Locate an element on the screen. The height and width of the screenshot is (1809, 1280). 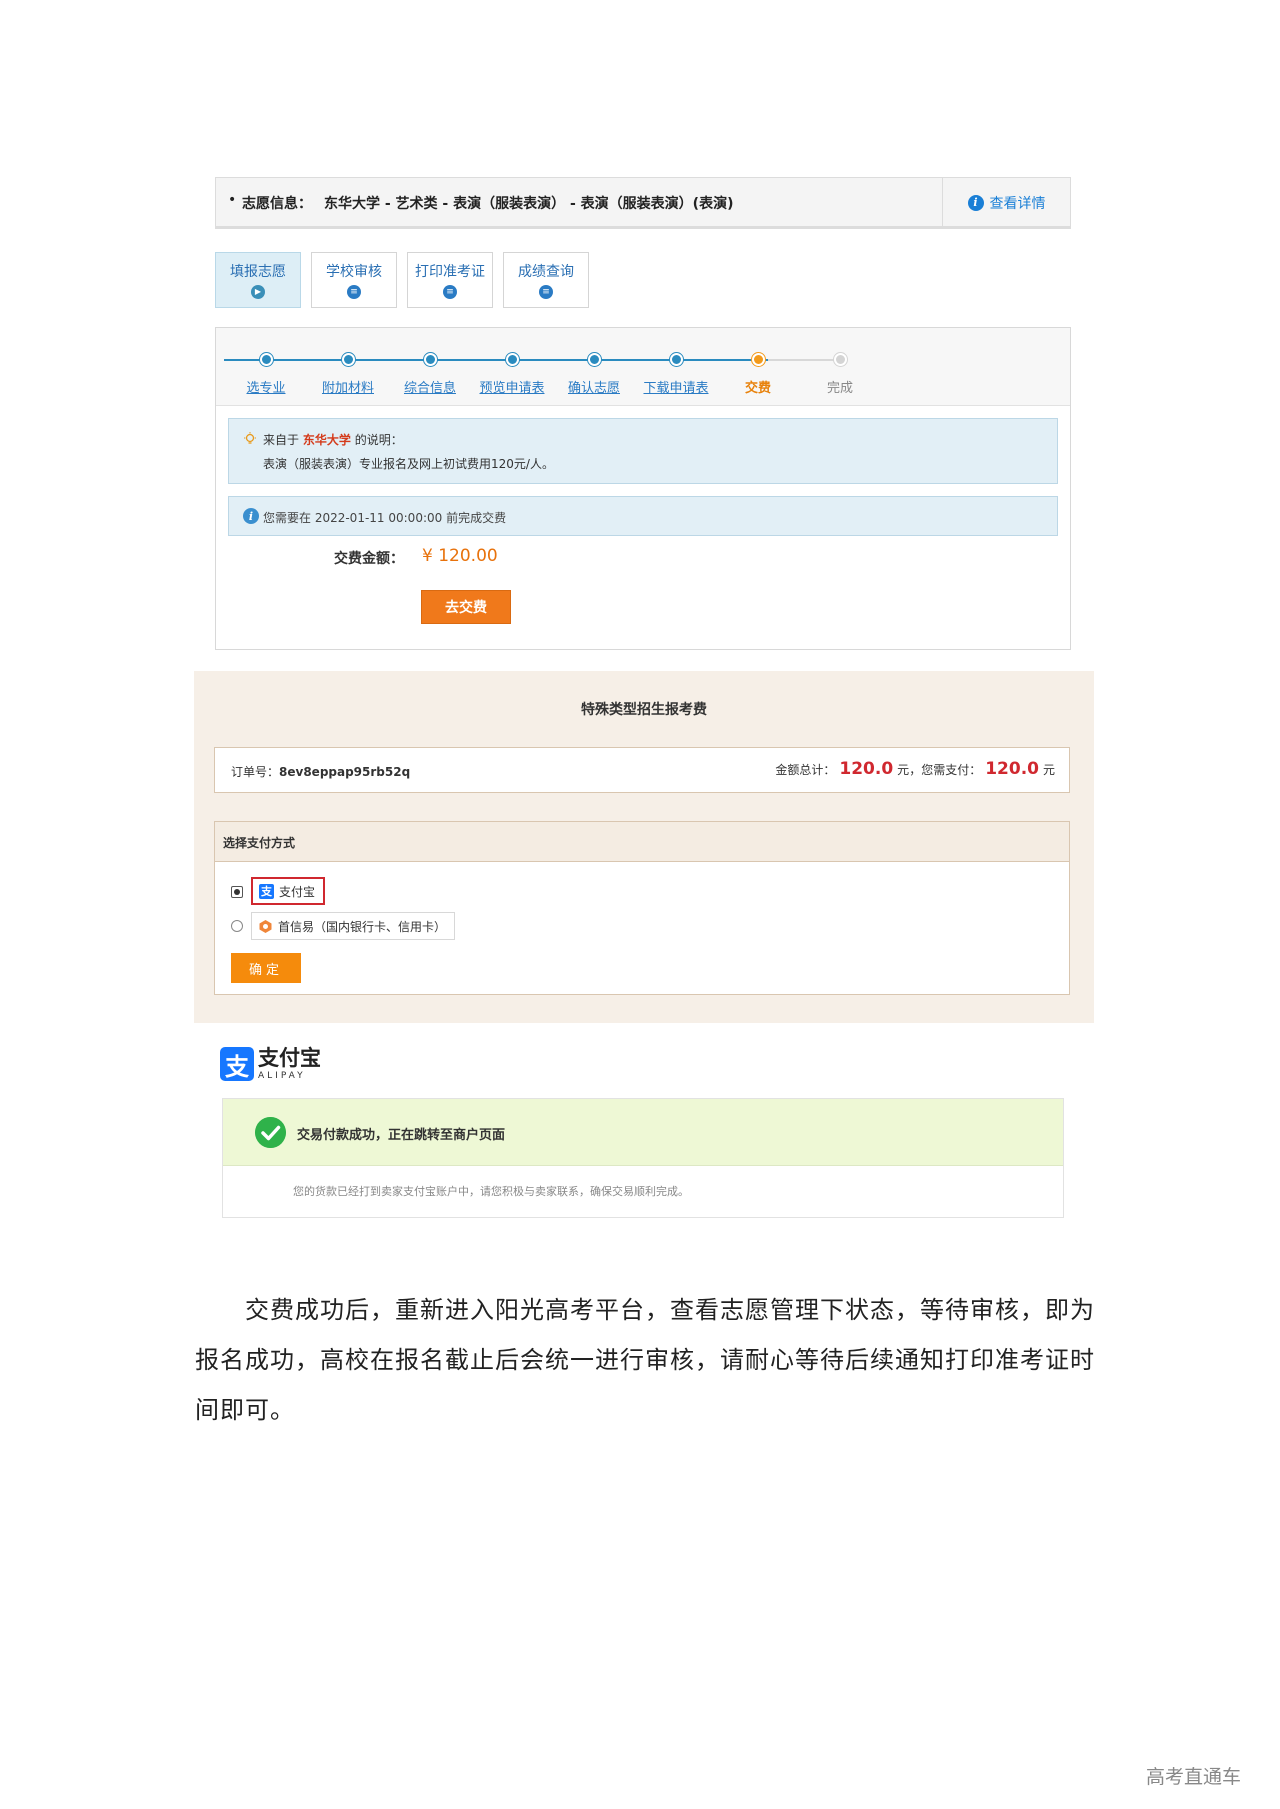
step-download-form: 下载申请表 is located at coordinates (676, 386).